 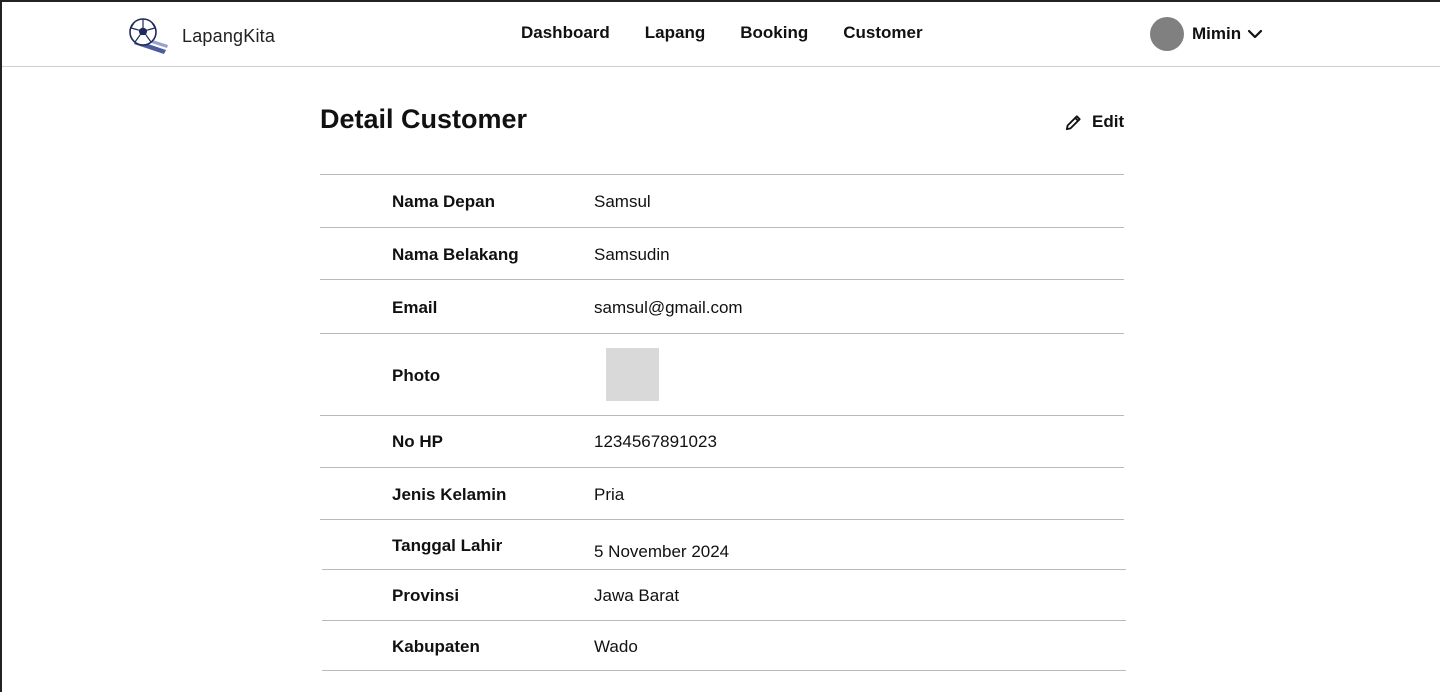 I want to click on nav-dashboard: Dashboard, so click(x=565, y=33).